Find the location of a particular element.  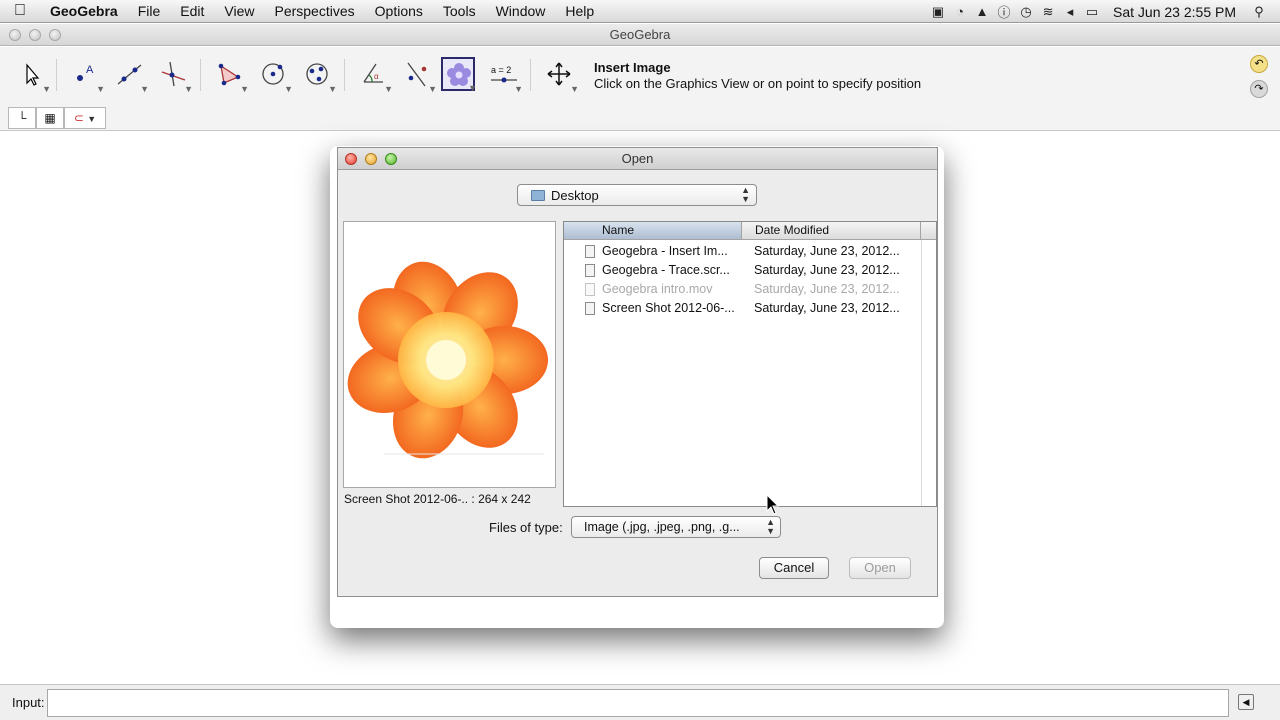

file-type-select: Image (.jpg, .jpeg, .png, .g... ▲ ▼ is located at coordinates (676, 527).